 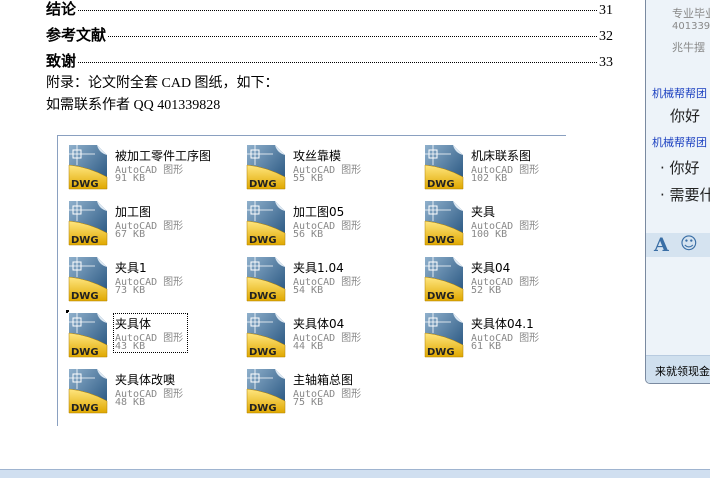 I want to click on chat-message: 你好, so click(x=685, y=116).